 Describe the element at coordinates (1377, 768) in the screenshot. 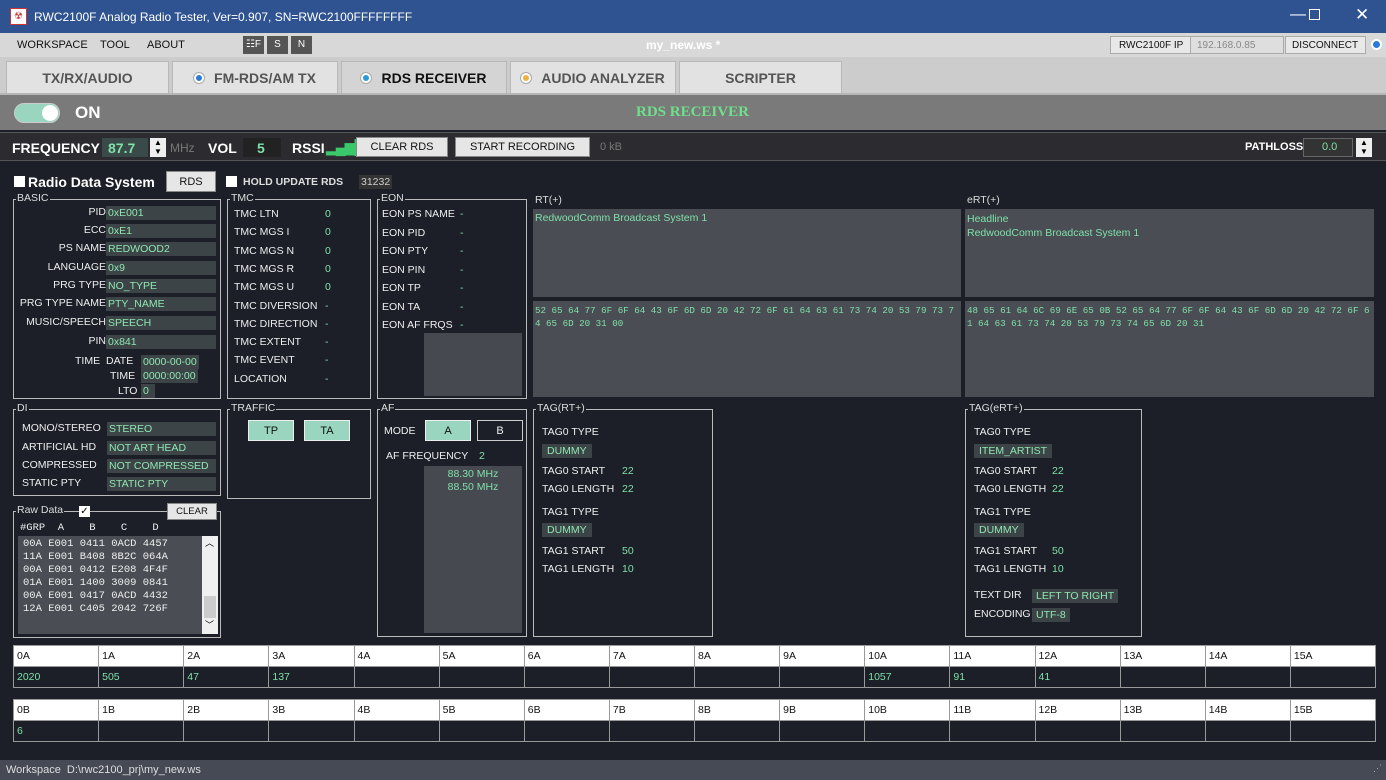

I see `resize-grip-icon: ⋰` at that location.